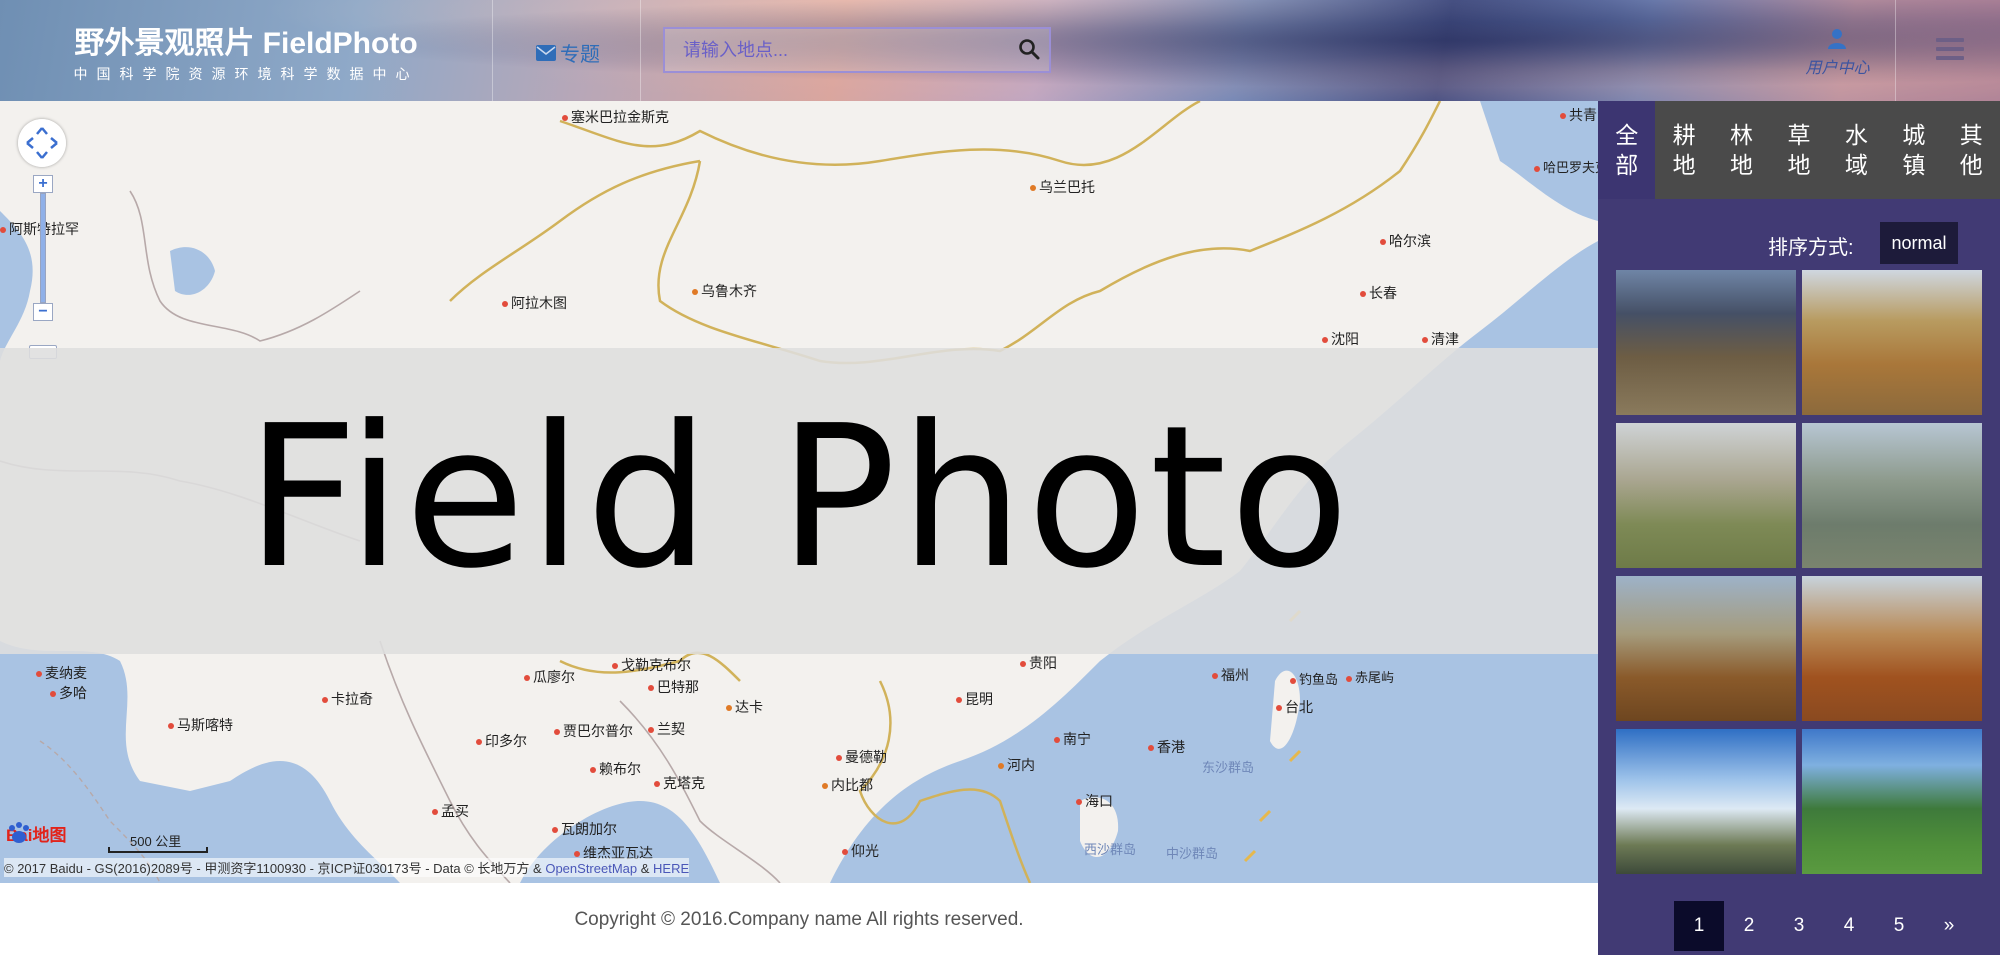 The image size is (2000, 955). Describe the element at coordinates (580, 55) in the screenshot. I see `topic-label: 专题` at that location.